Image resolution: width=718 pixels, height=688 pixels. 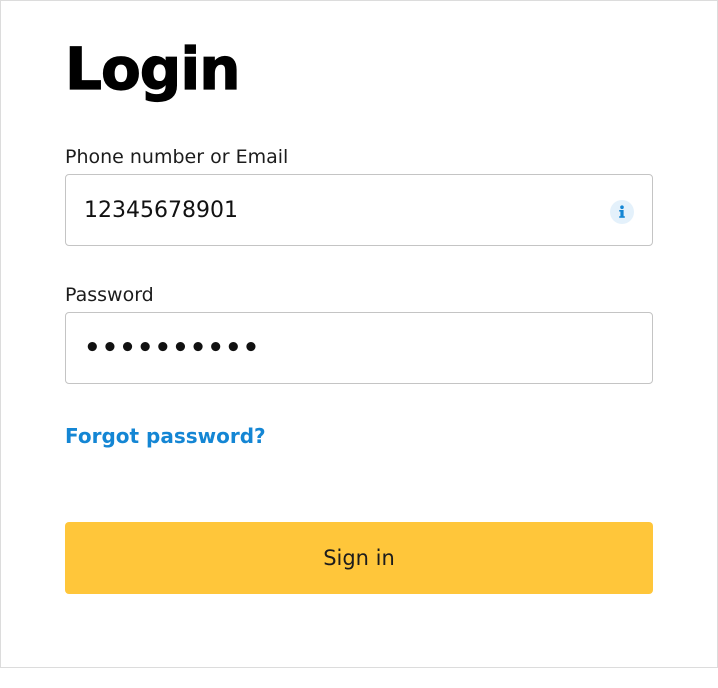 What do you see at coordinates (177, 157) in the screenshot?
I see `phone-email-label: Phone number or Email` at bounding box center [177, 157].